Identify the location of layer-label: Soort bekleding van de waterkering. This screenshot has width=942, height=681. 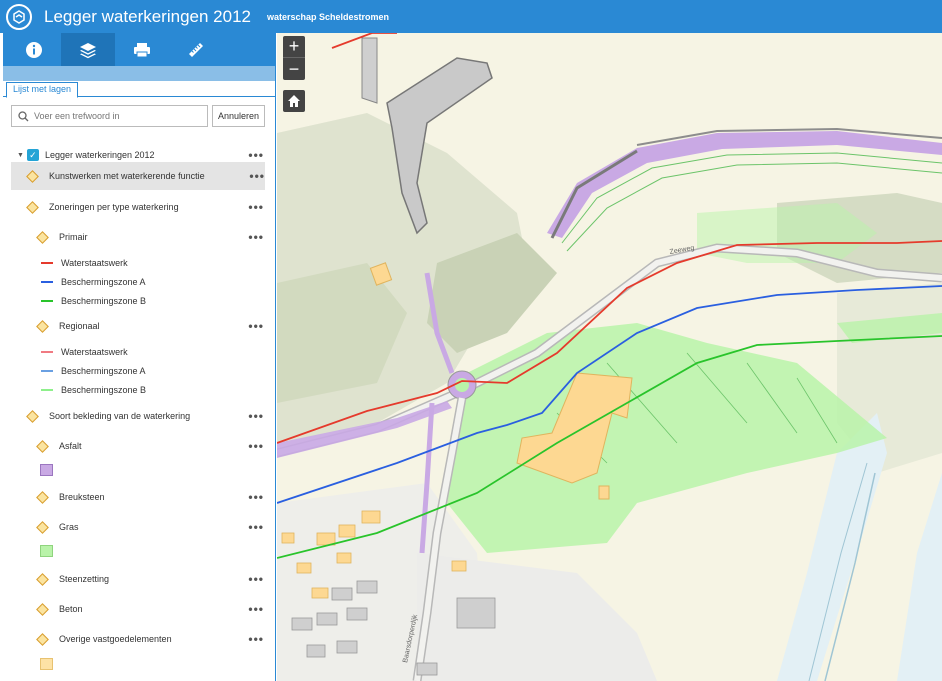
(120, 416).